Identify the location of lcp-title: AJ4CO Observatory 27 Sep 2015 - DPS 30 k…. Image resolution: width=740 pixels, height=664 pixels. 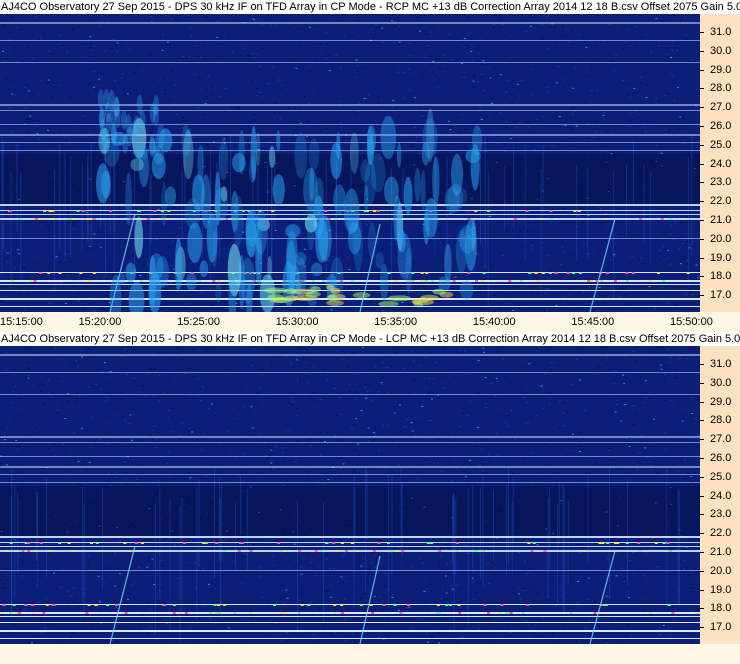
(370, 339).